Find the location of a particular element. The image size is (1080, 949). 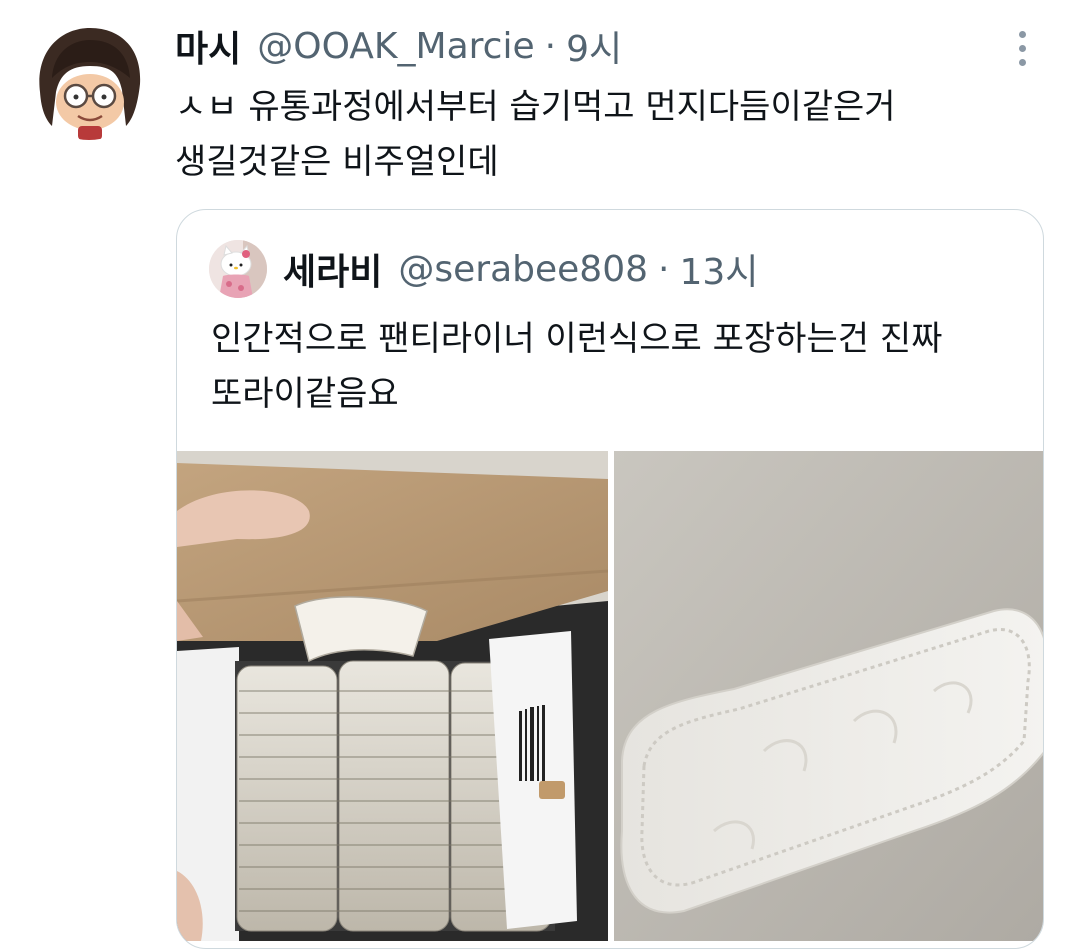

tweet-header: 마시 @OOAK_Marcie · 9시 is located at coordinates (398, 46).